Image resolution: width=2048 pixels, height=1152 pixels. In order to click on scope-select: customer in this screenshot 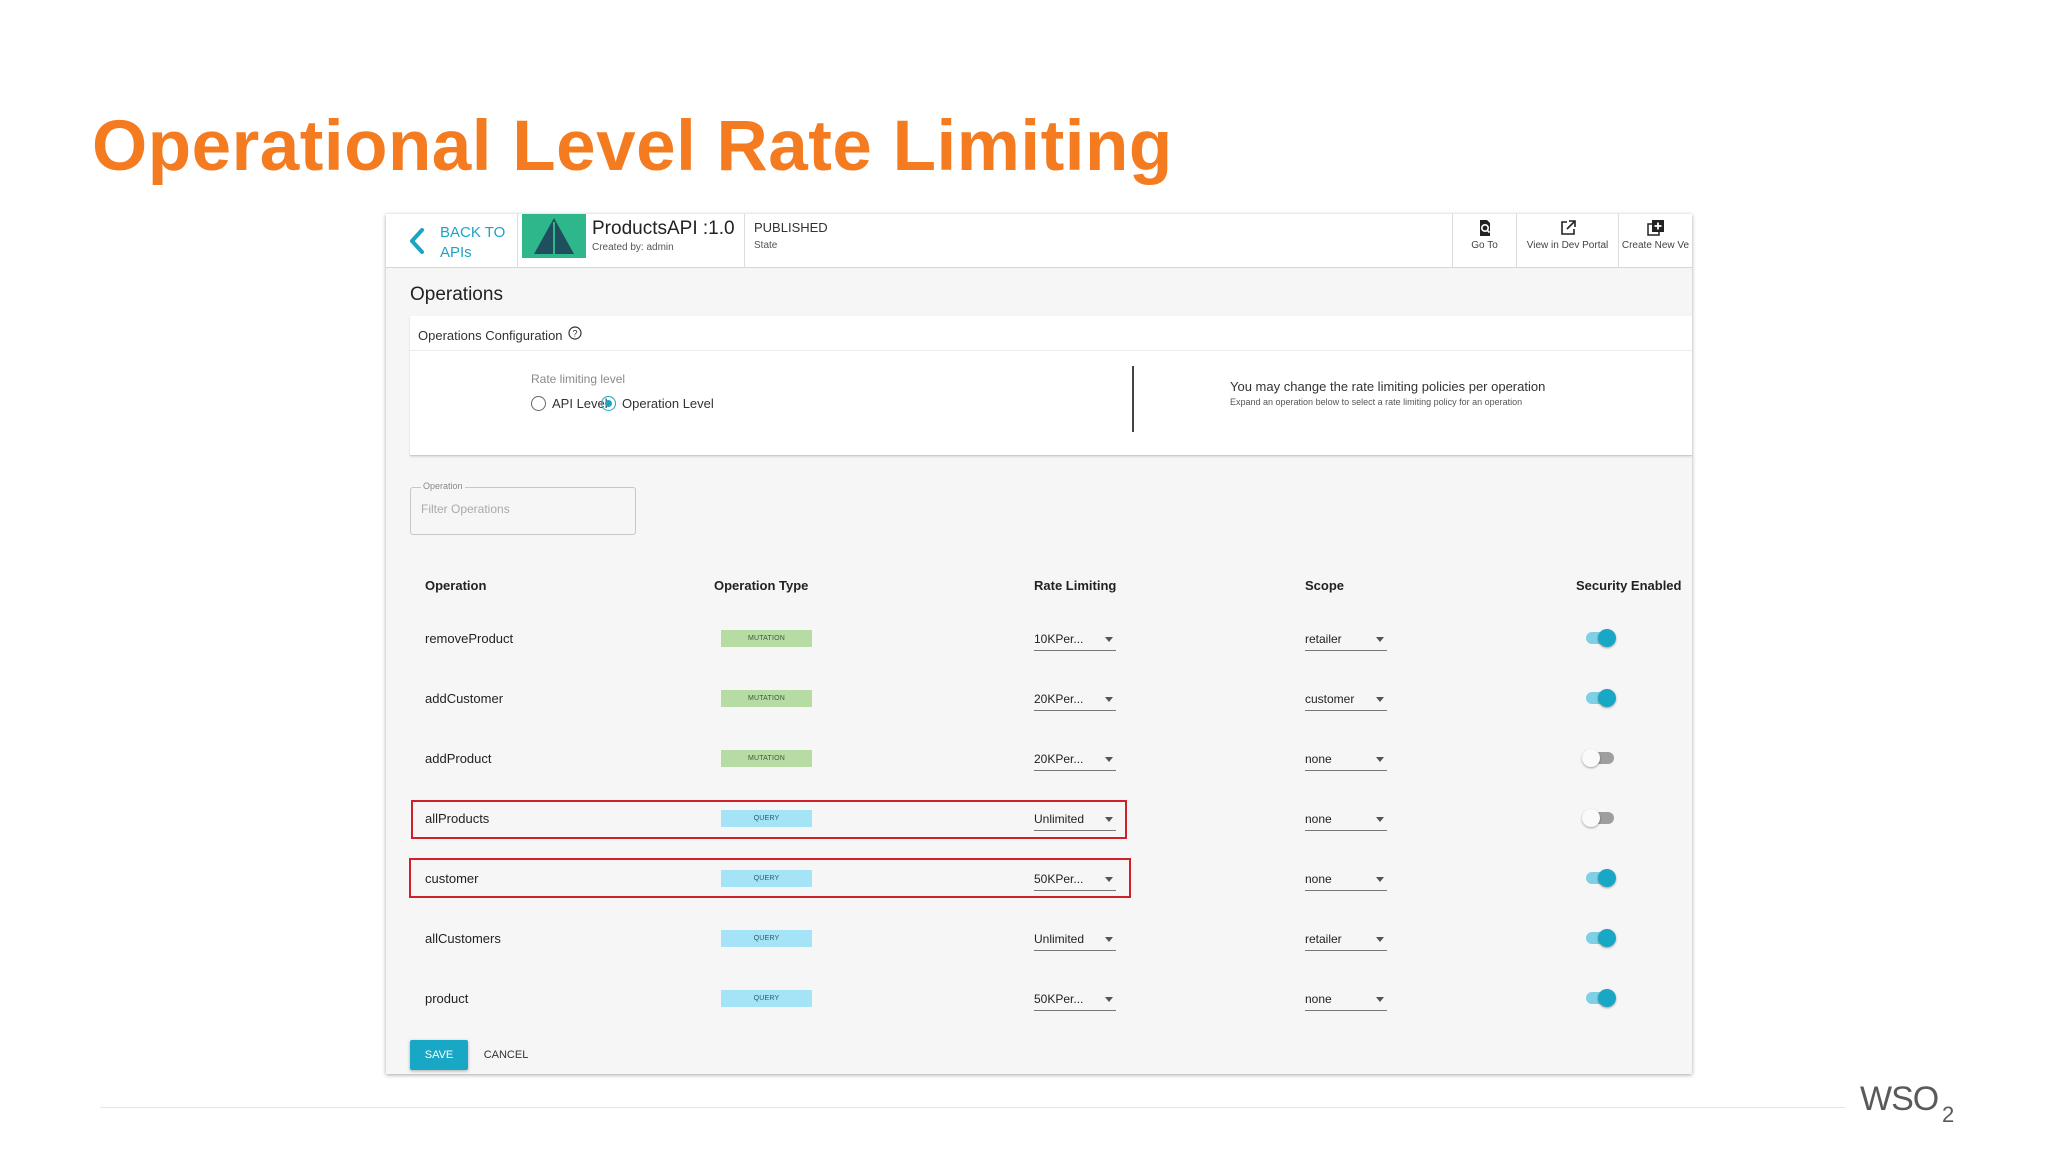, I will do `click(1346, 700)`.